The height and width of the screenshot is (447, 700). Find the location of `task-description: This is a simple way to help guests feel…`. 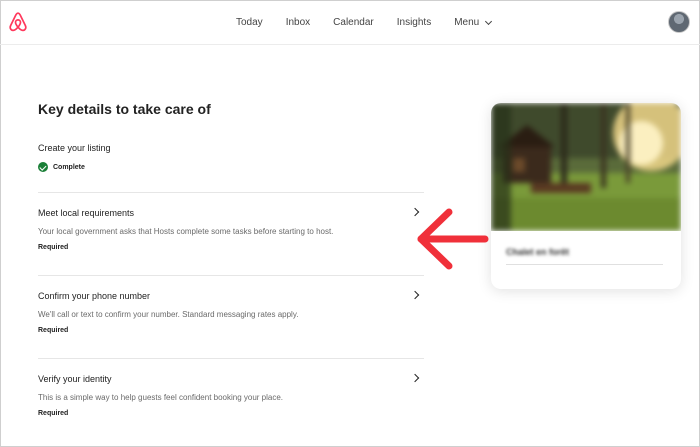

task-description: This is a simple way to help guests feel… is located at coordinates (161, 397).